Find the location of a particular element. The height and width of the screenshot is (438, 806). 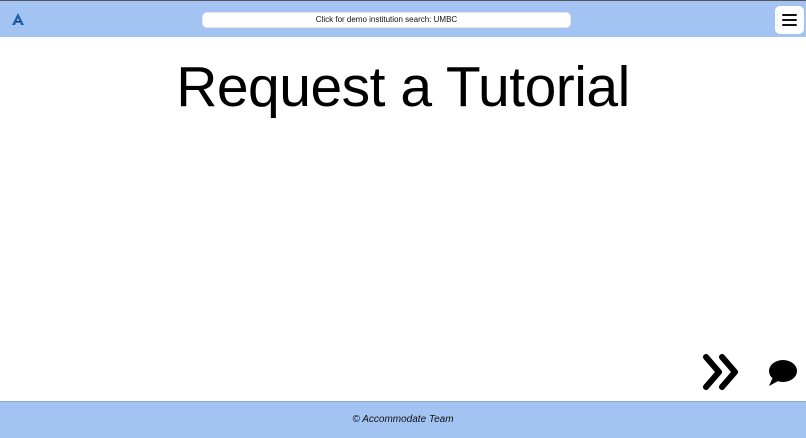

page-title: Request a Tutorial is located at coordinates (403, 87).